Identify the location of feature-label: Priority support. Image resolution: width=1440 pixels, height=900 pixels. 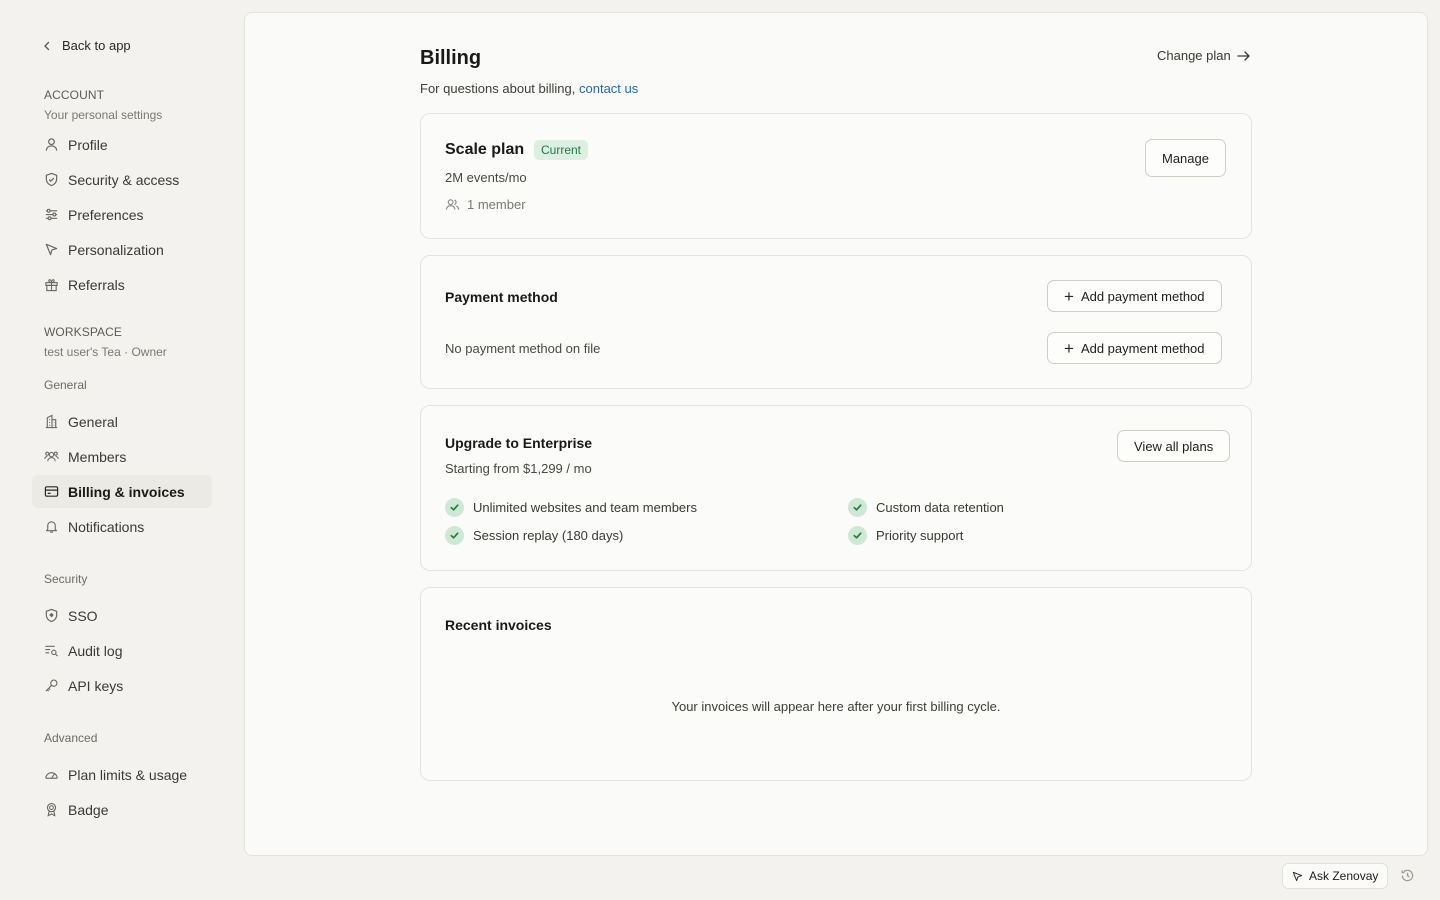
(920, 535).